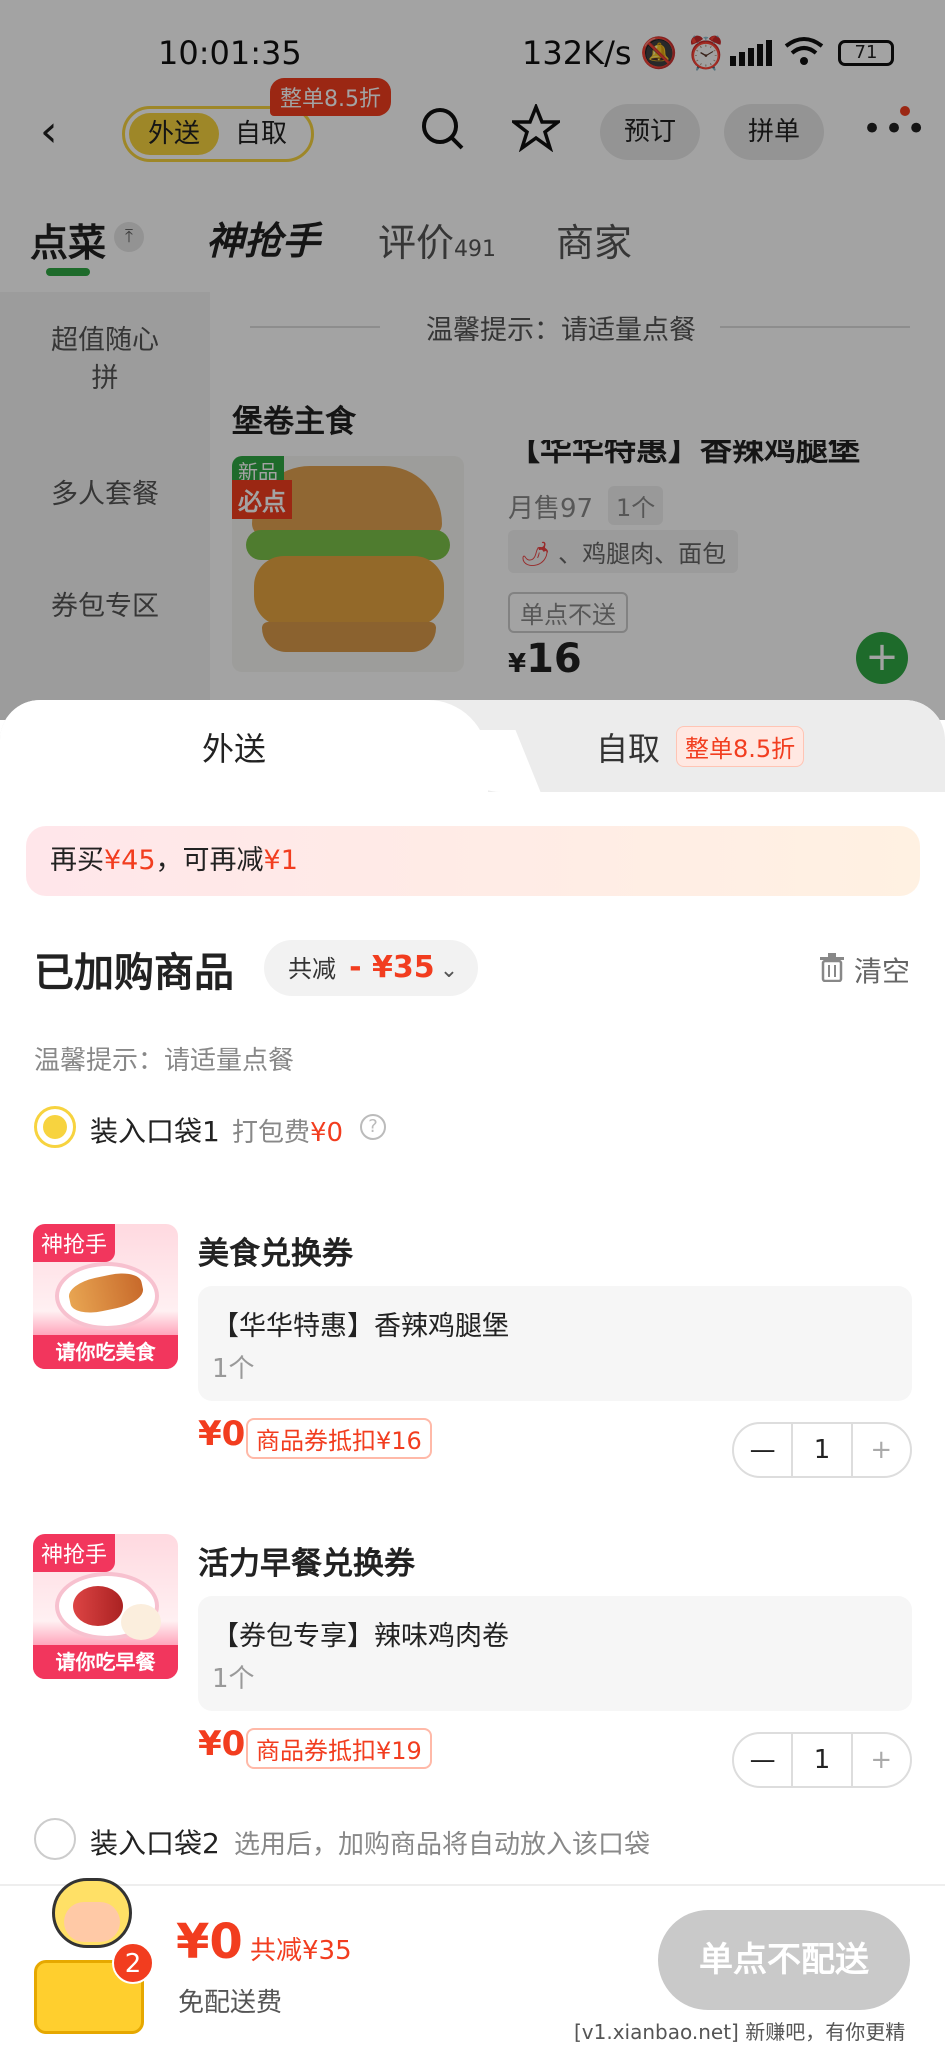 This screenshot has height=2048, width=945. What do you see at coordinates (360, 1326) in the screenshot?
I see `item-product: 【华华特惠】香辣鸡腿堡` at bounding box center [360, 1326].